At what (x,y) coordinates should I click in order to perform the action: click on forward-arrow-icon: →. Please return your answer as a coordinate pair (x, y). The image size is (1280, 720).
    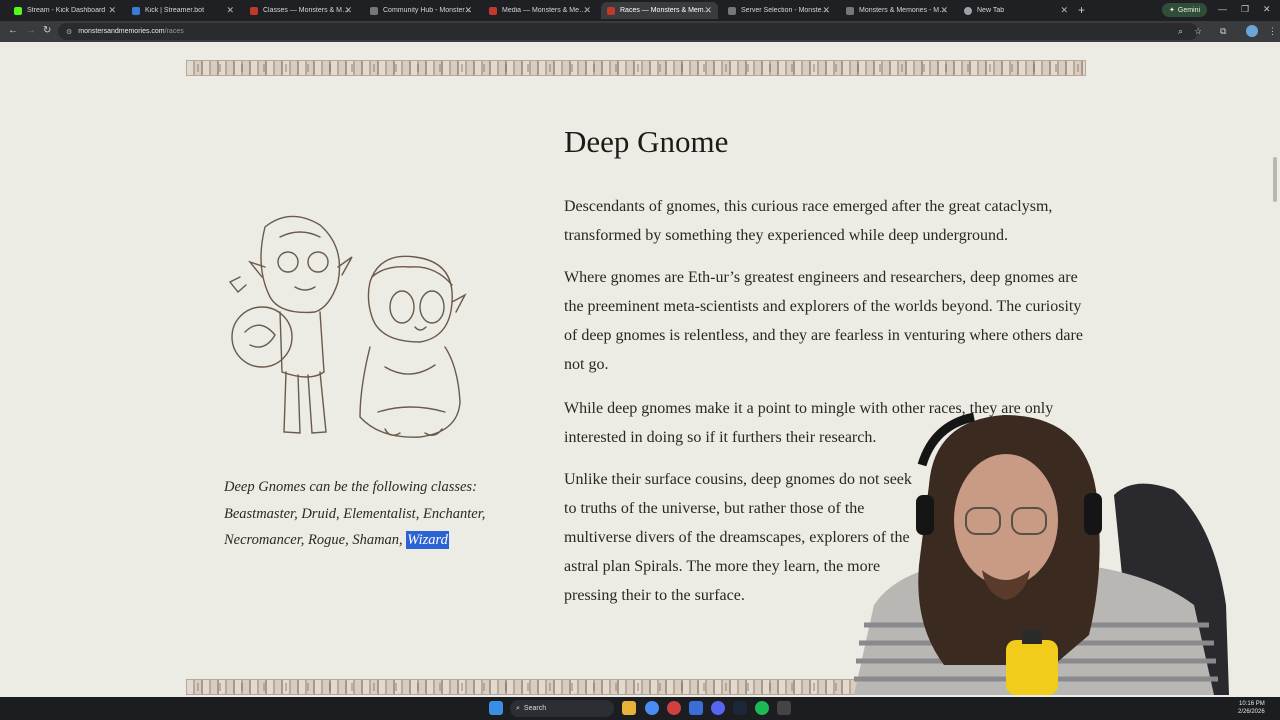
    Looking at the image, I should click on (31, 30).